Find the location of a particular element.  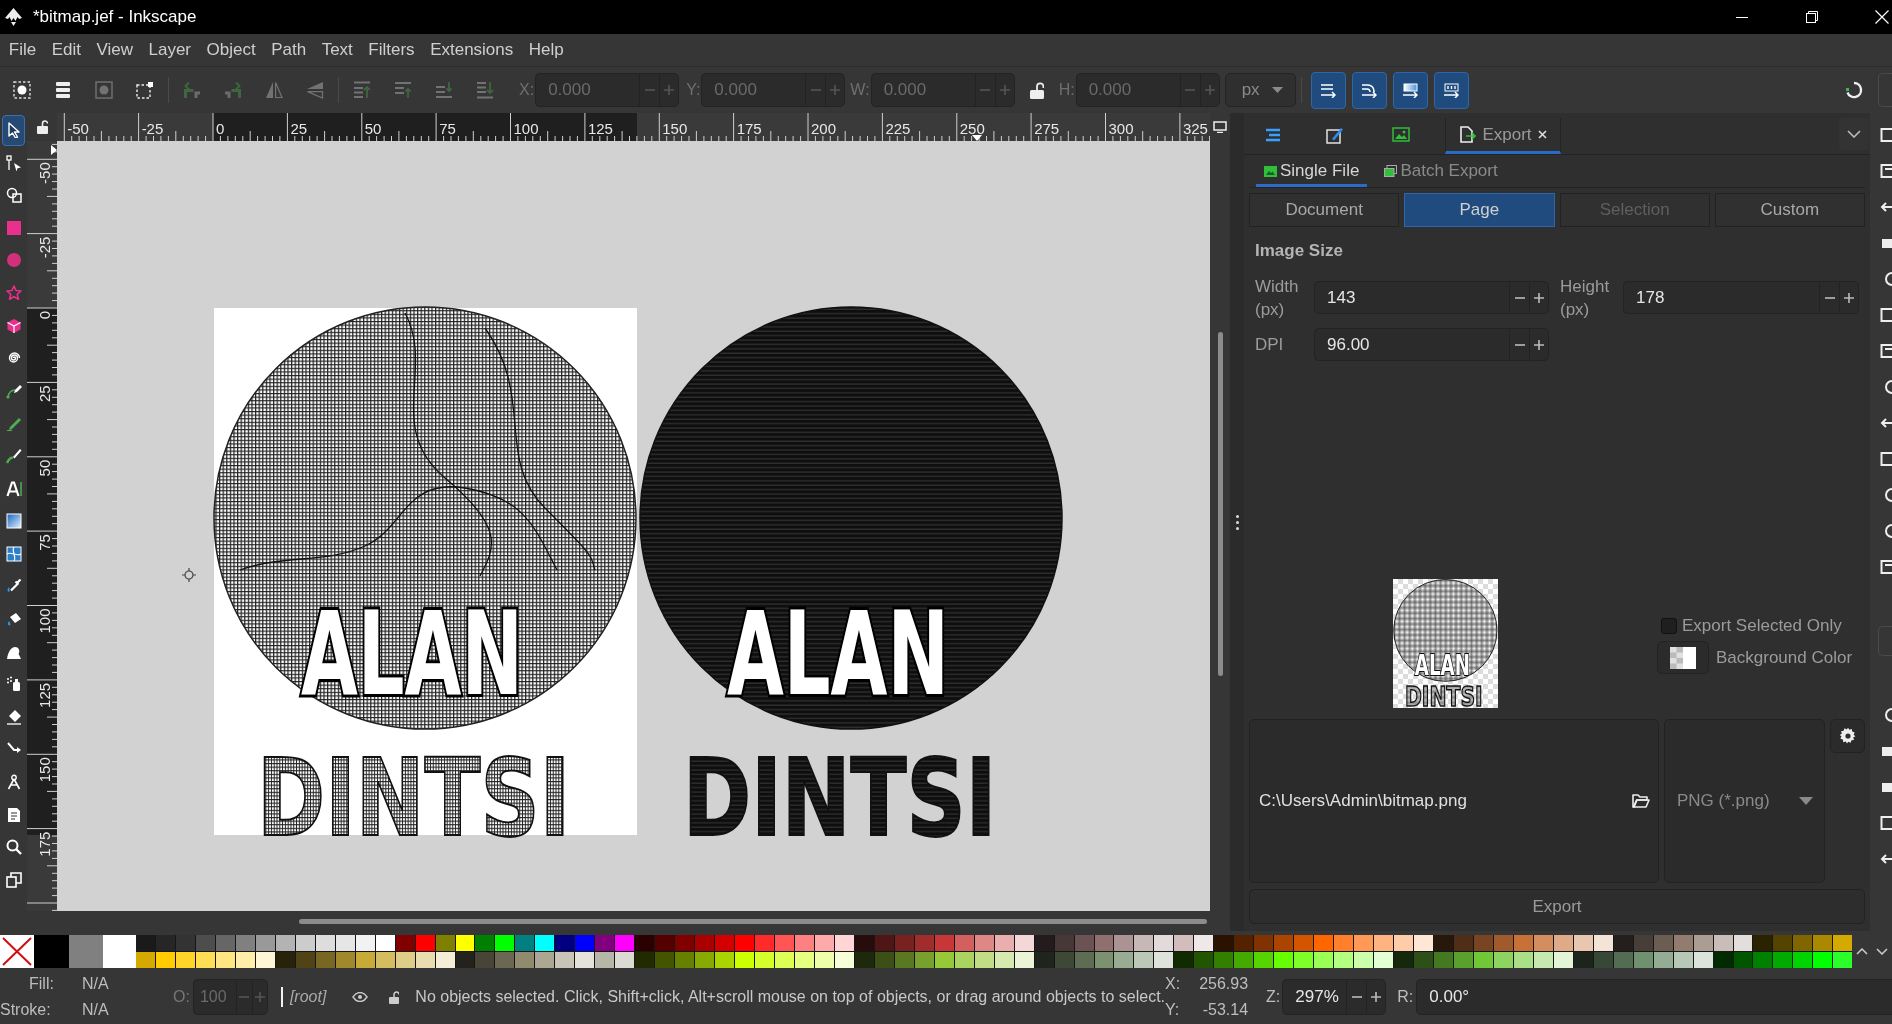

menu-item: Filters is located at coordinates (391, 50).